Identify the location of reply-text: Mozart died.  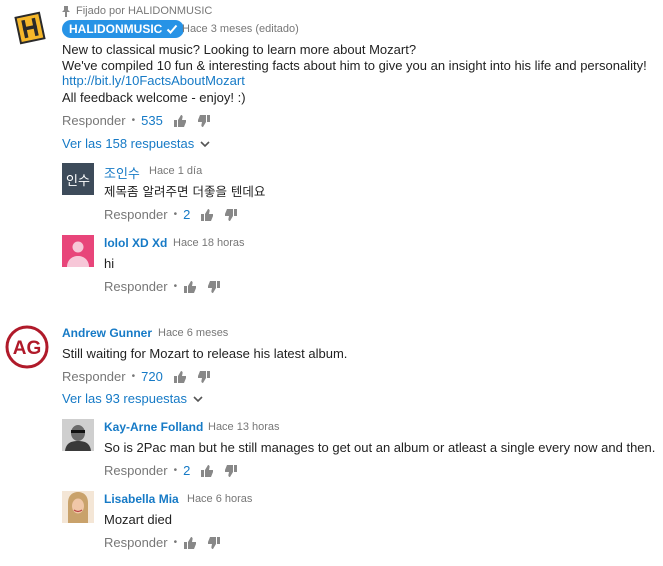
(138, 519).